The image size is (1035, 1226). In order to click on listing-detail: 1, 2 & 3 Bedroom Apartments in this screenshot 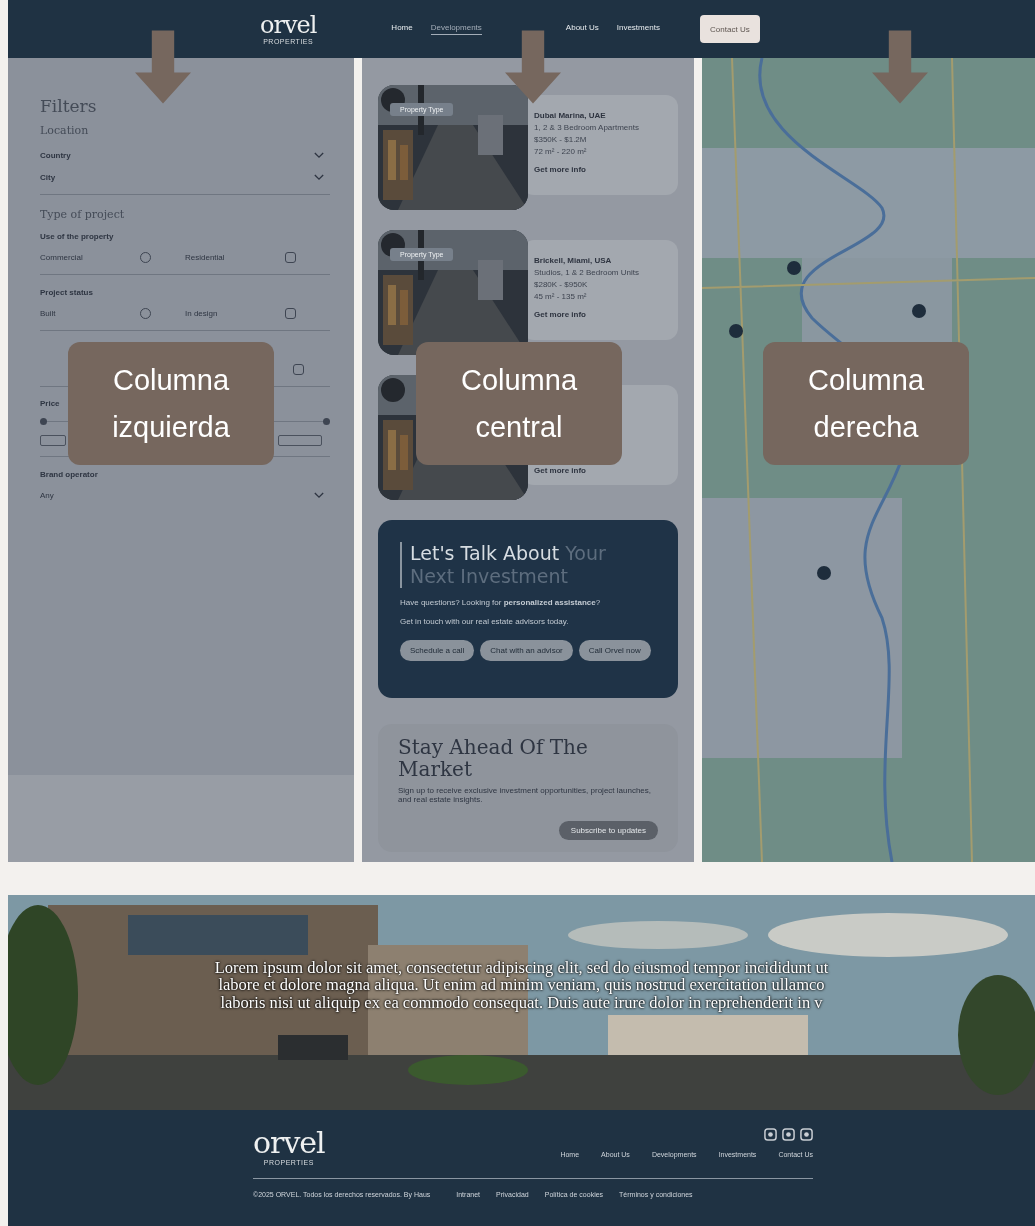, I will do `click(587, 127)`.